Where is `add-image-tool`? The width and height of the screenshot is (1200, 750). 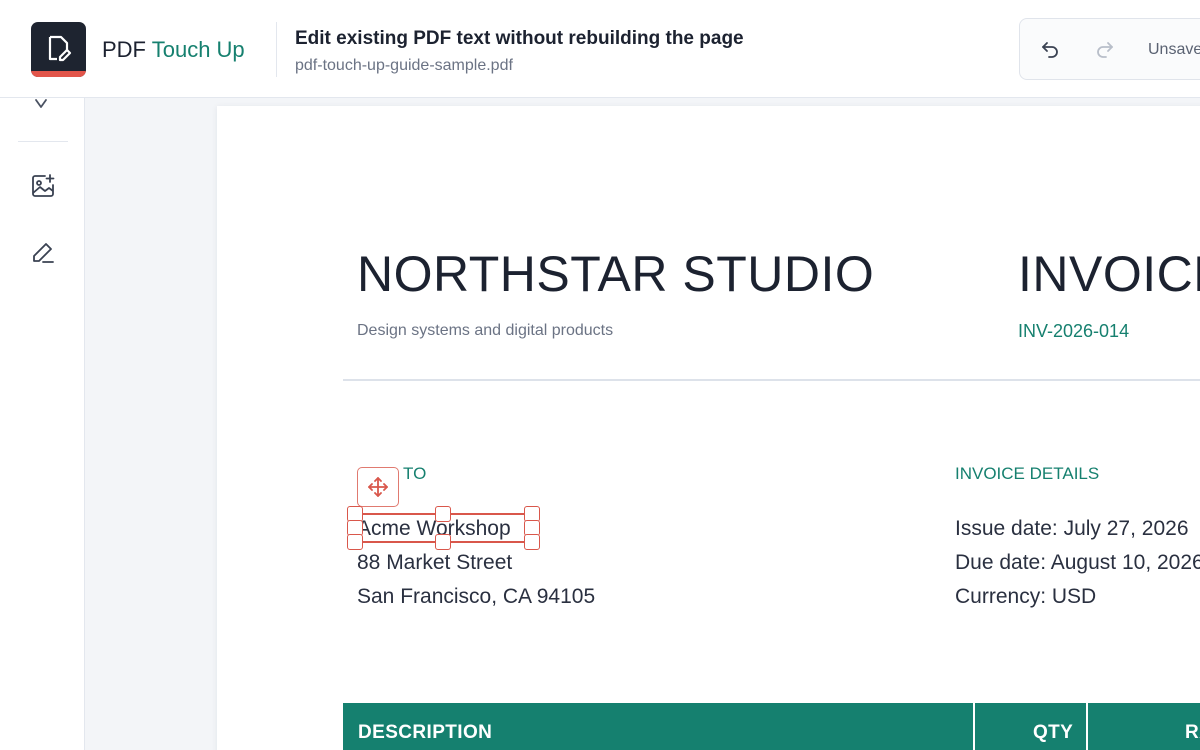
add-image-tool is located at coordinates (43, 186).